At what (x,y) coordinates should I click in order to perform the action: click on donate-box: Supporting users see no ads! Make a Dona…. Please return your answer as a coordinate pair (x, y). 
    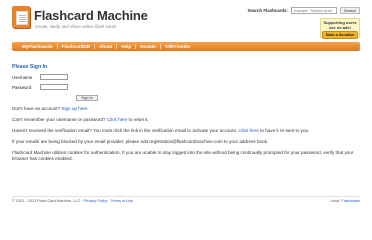
    Looking at the image, I should click on (340, 29).